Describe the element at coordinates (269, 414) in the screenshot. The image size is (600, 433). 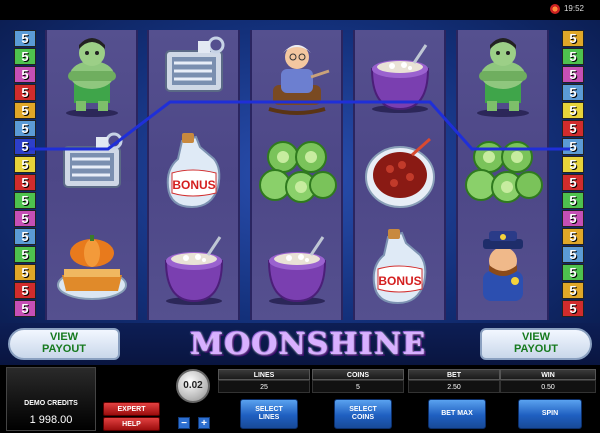
I see `select-lines-button: SELECT LINES` at that location.